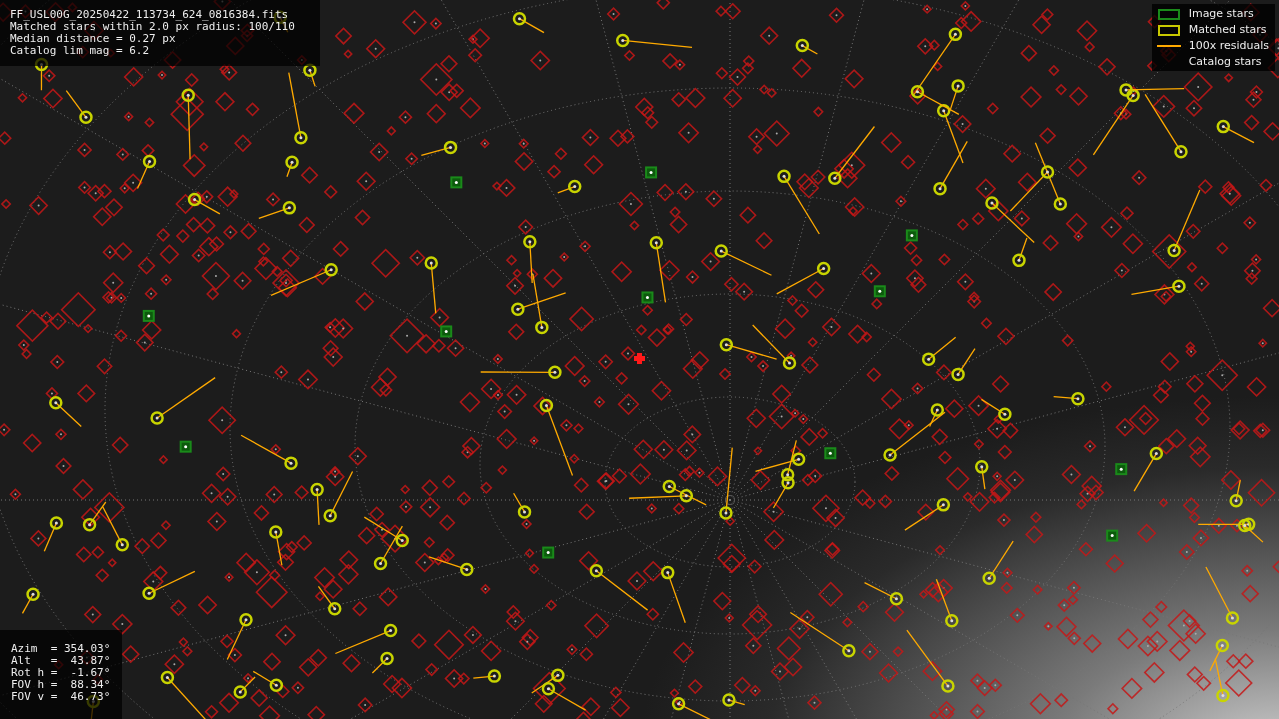  What do you see at coordinates (61, 696) in the screenshot?
I see `pointing-text: FOV v = 46.73°` at bounding box center [61, 696].